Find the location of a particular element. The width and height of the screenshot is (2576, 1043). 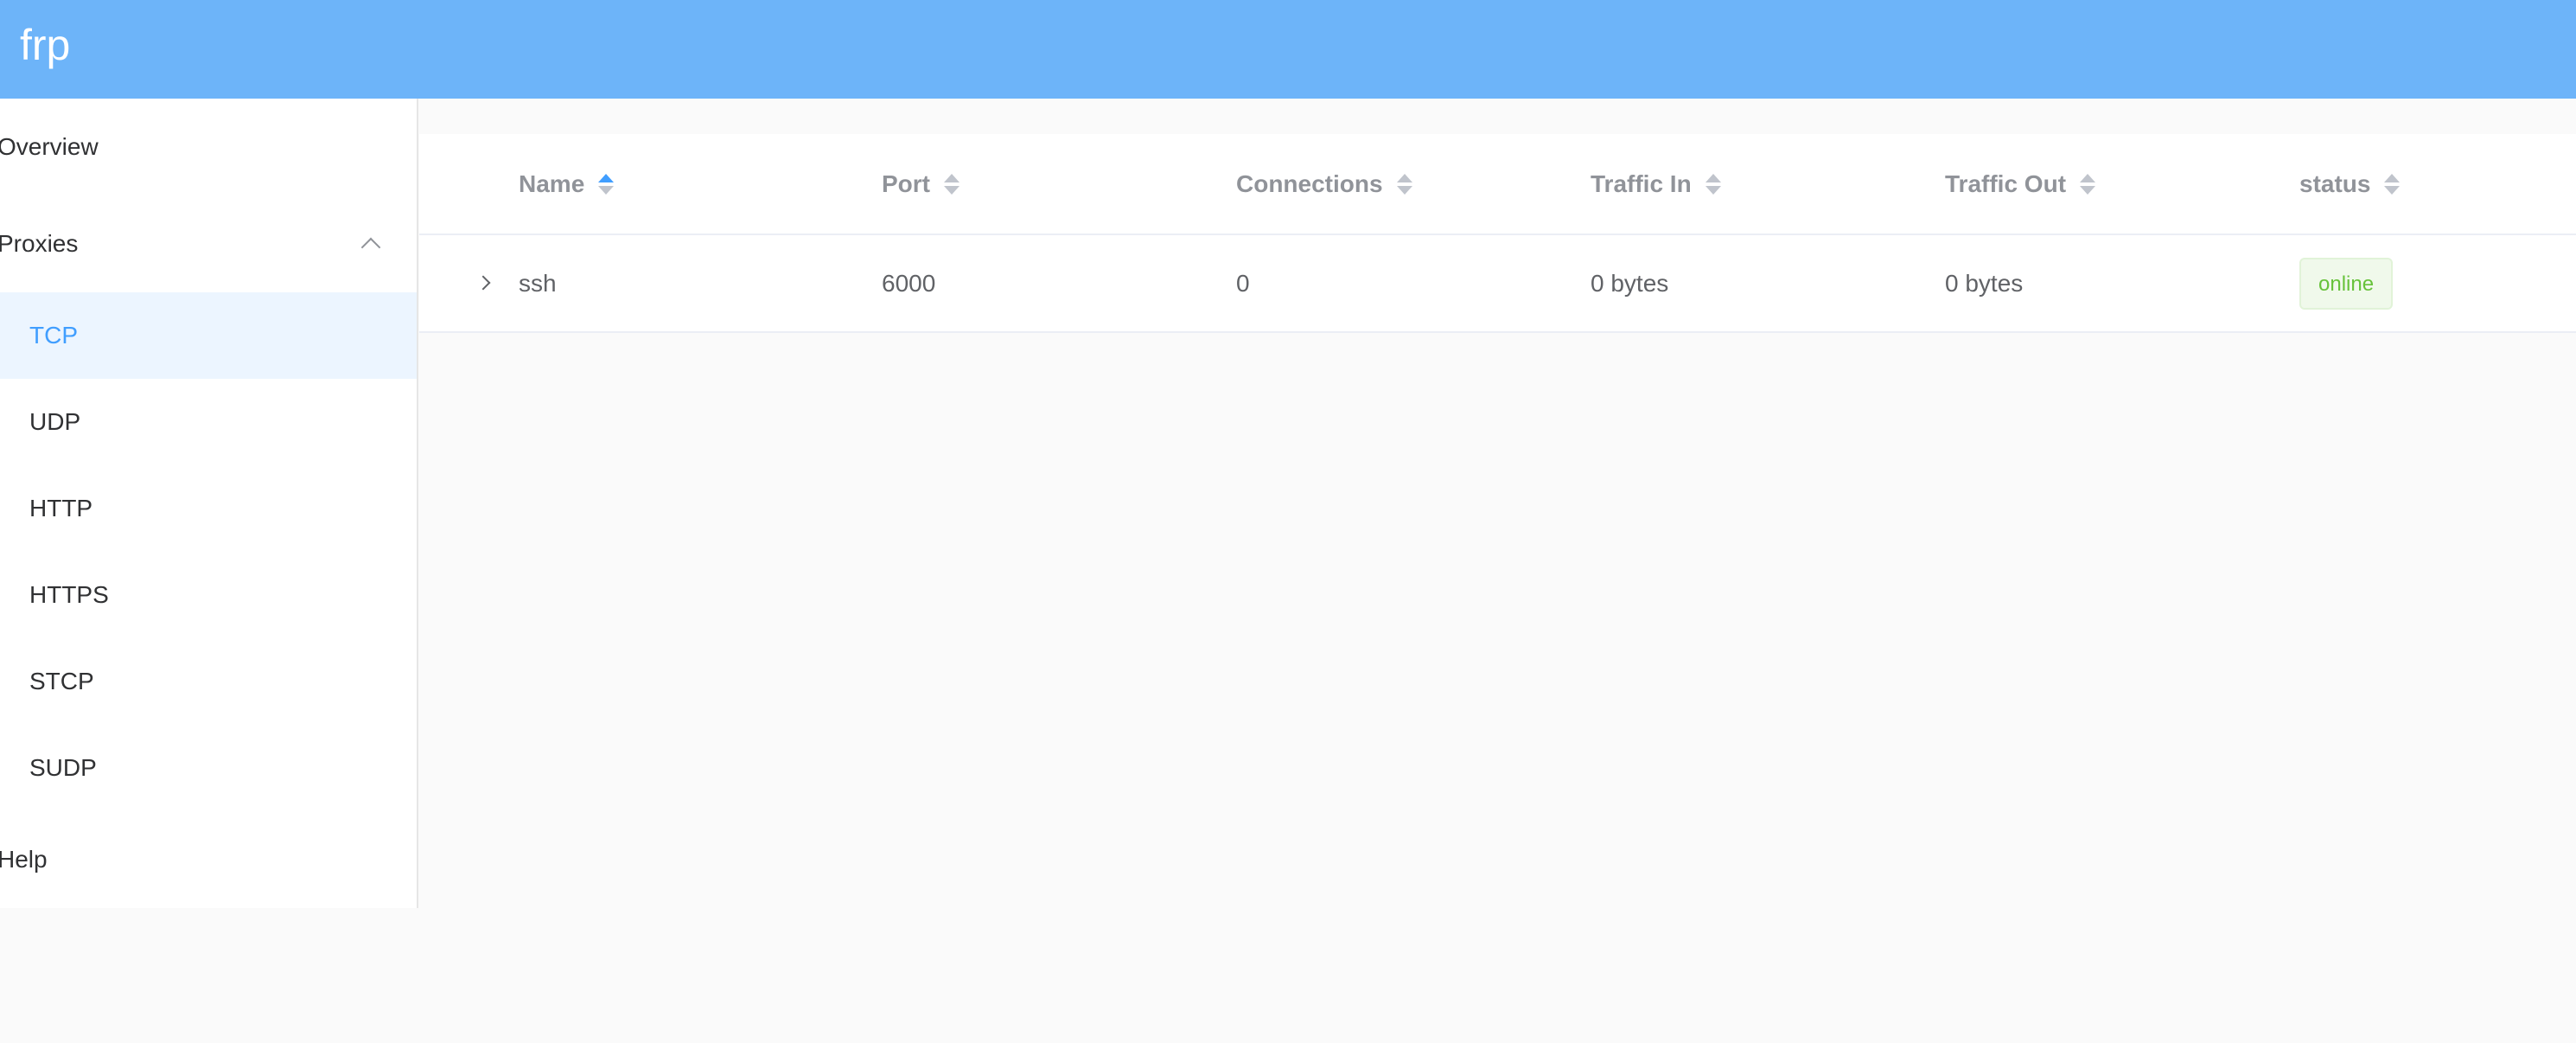

column-header-name: Name is located at coordinates (567, 184).